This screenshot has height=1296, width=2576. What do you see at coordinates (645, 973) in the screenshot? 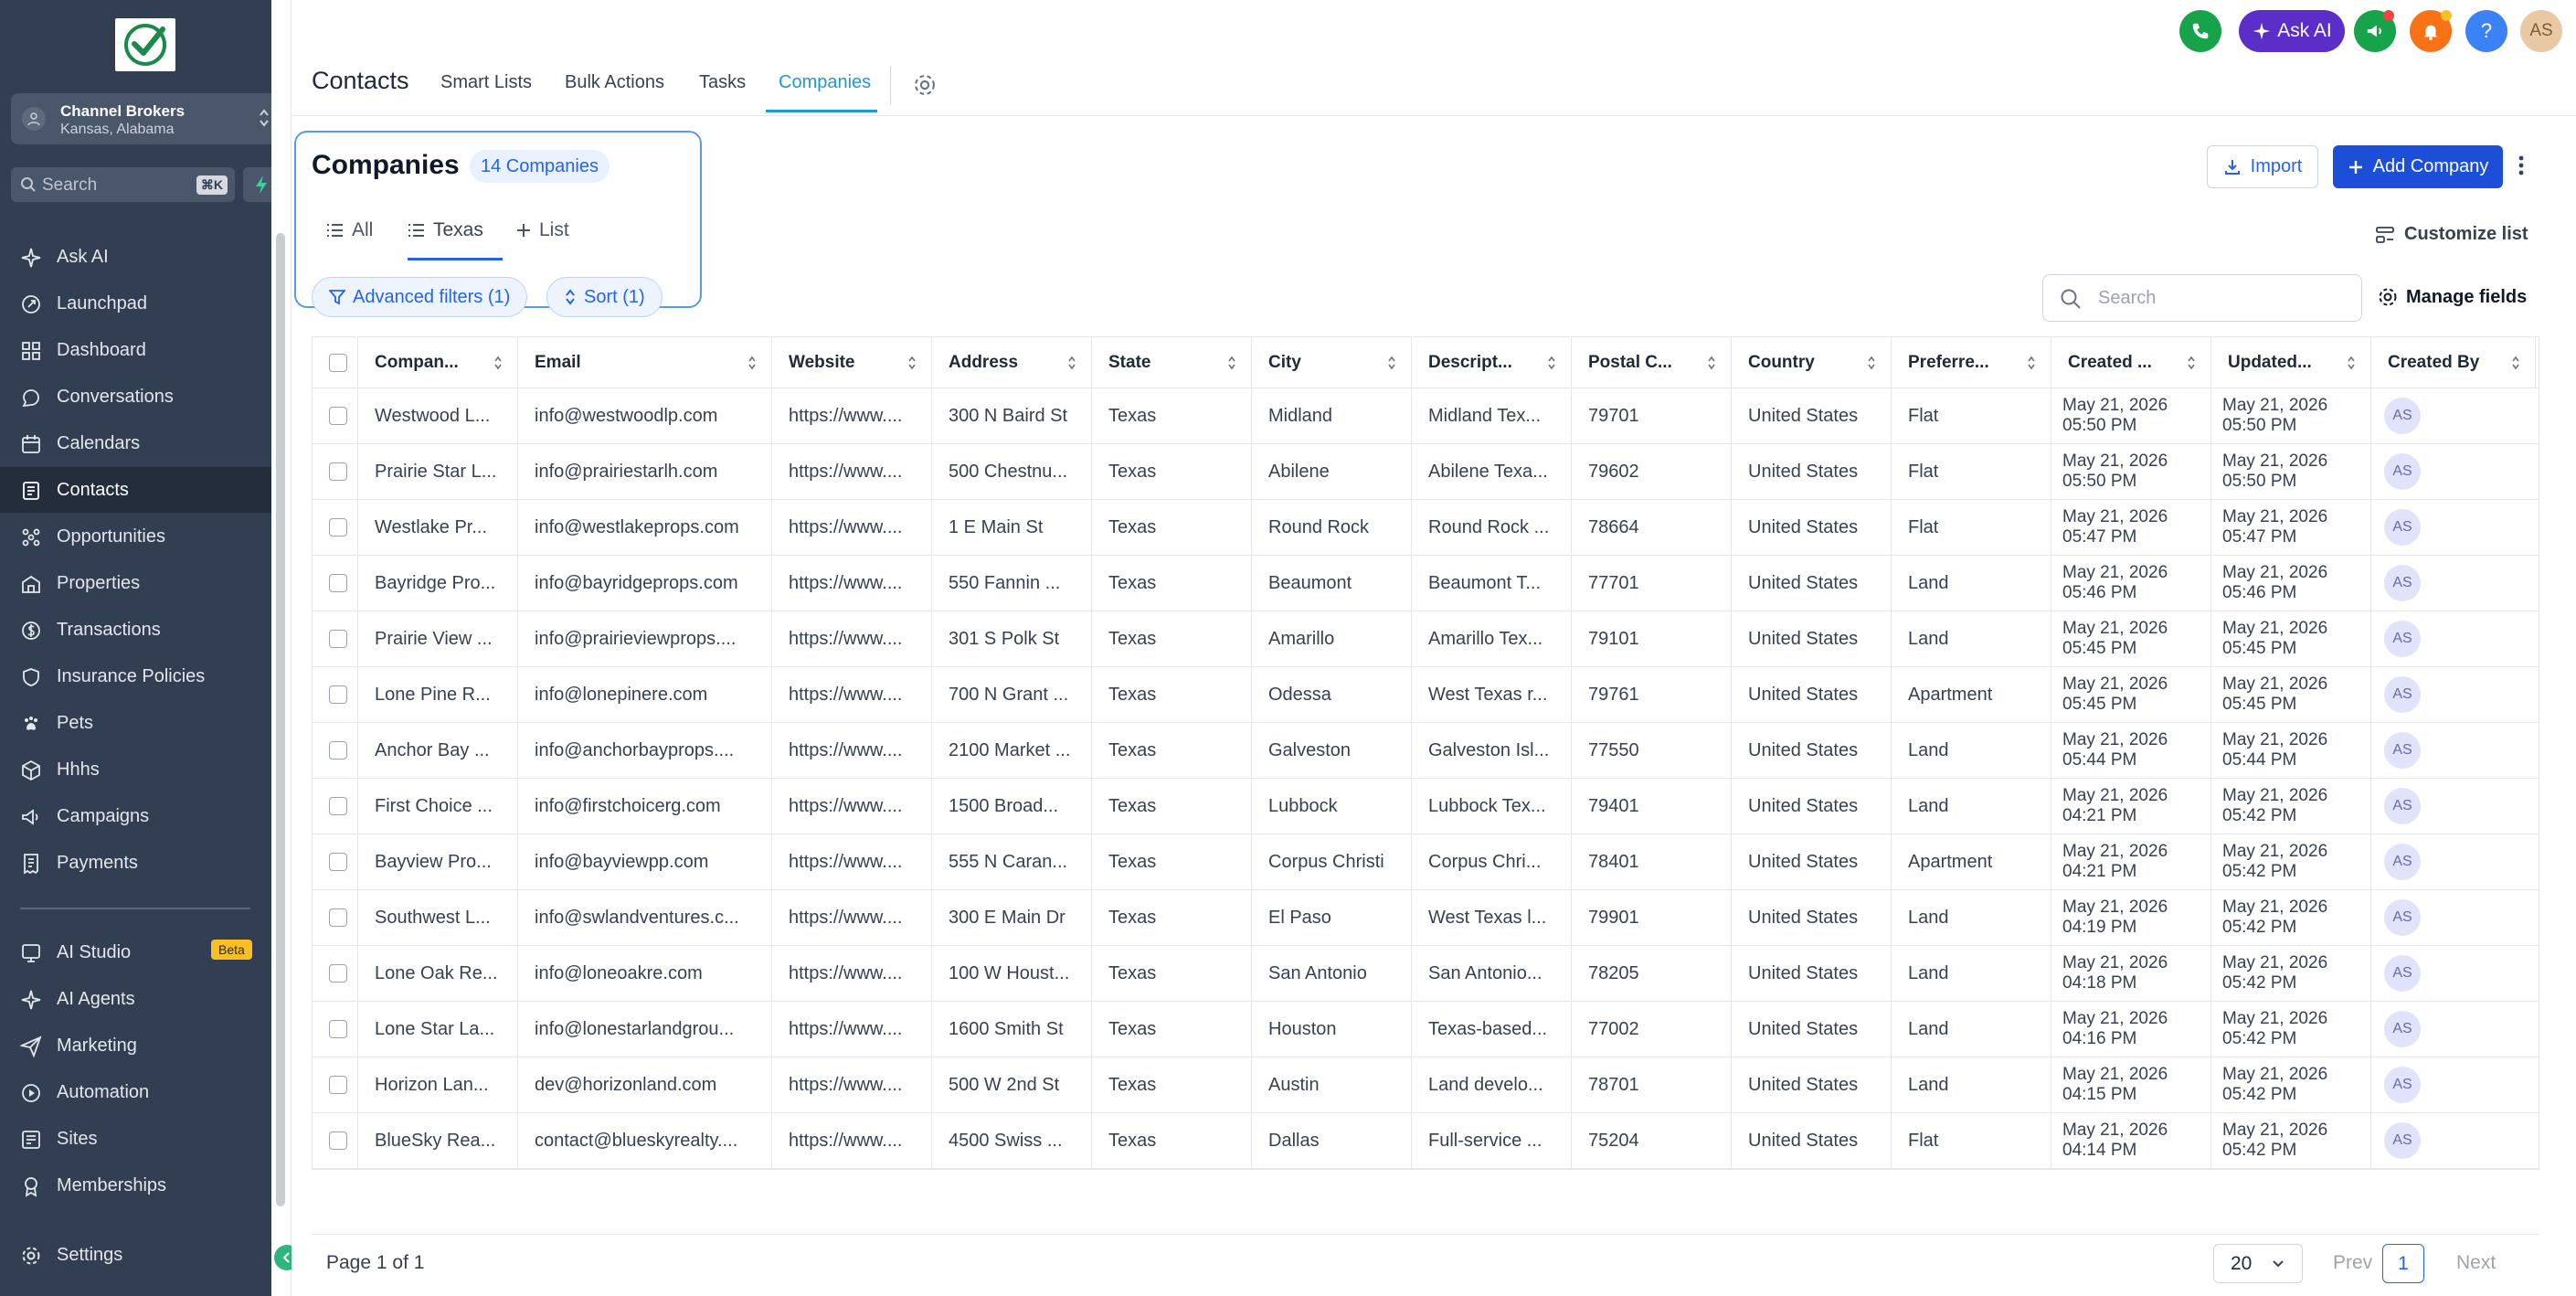
I see `cell-email: info@loneoakre.com` at bounding box center [645, 973].